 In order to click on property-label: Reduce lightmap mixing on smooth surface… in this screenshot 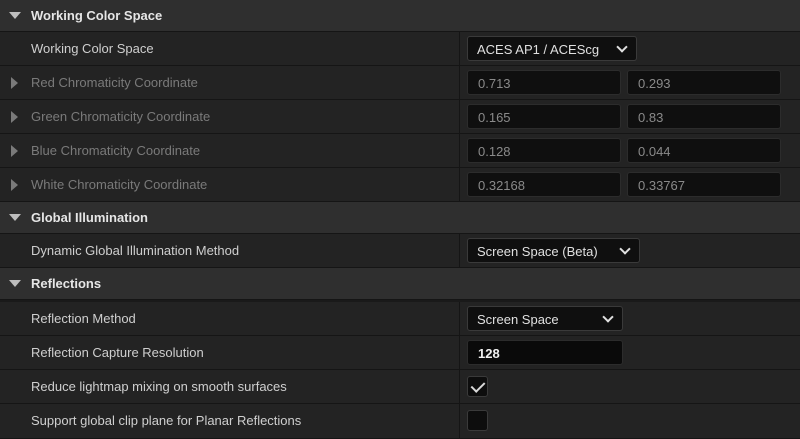, I will do `click(159, 386)`.